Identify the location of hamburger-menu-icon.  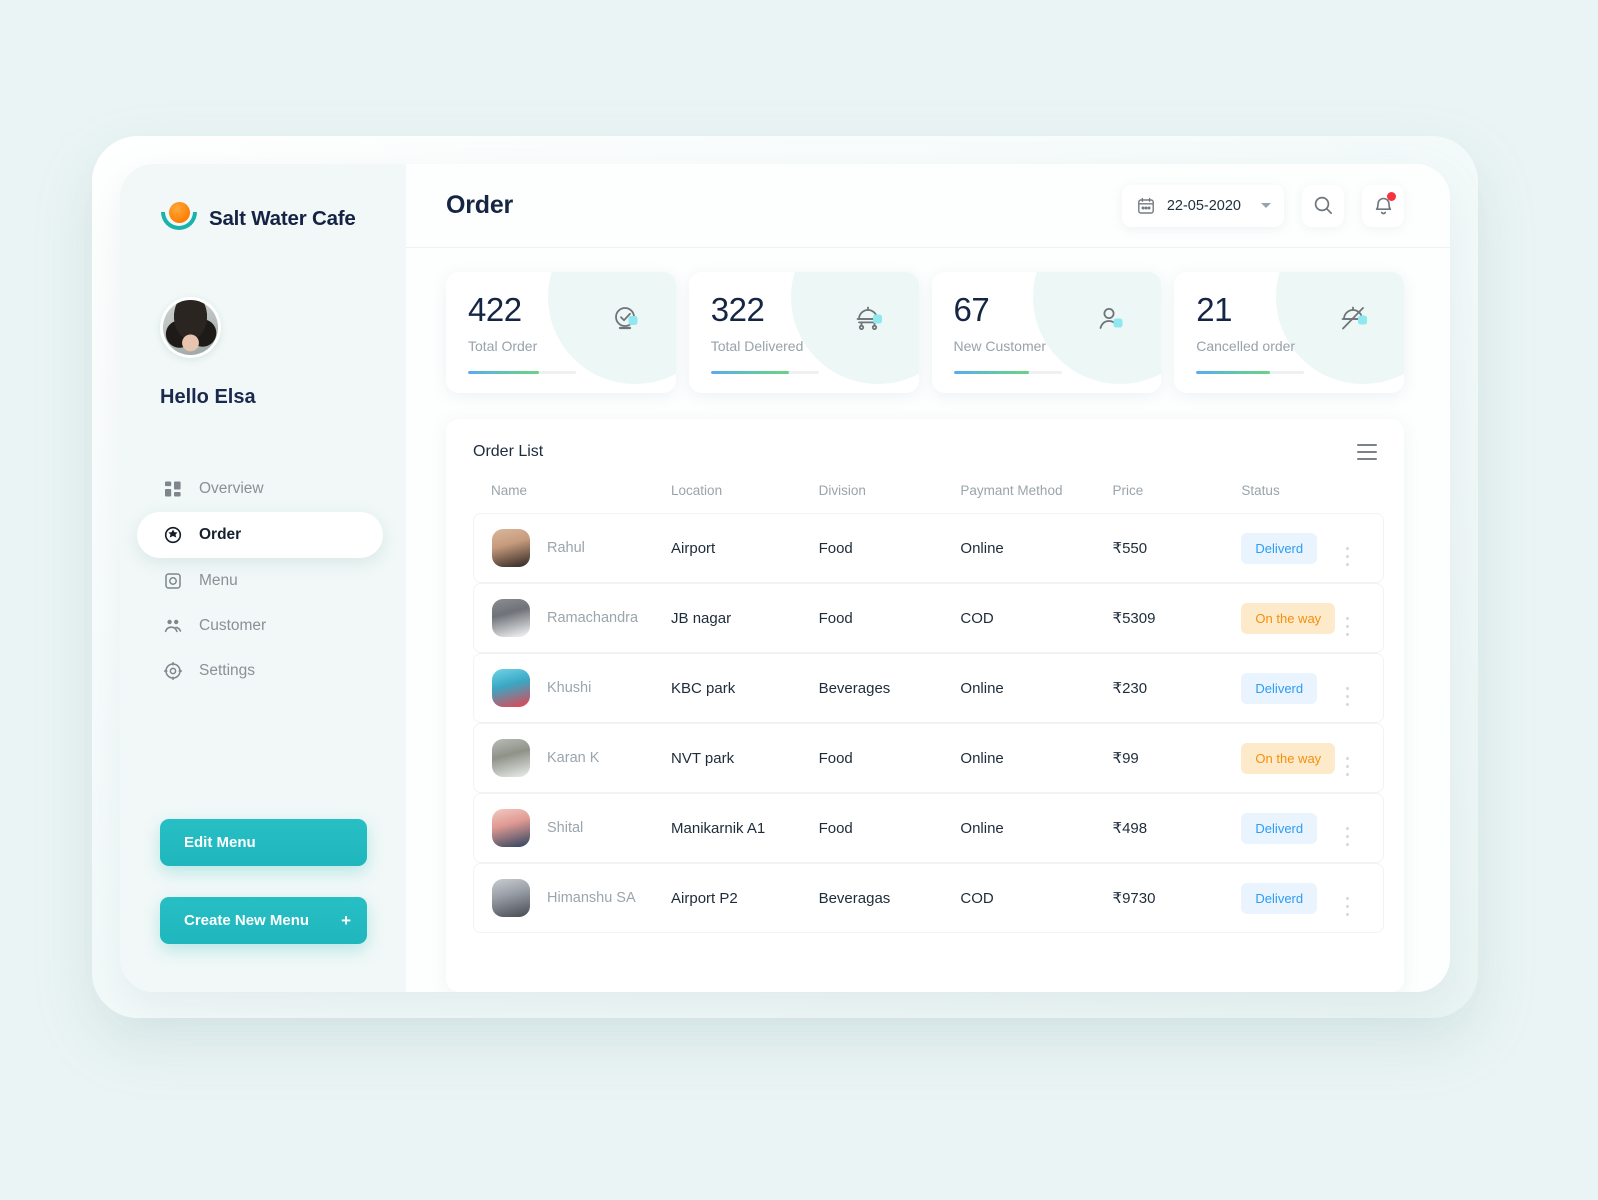
(1367, 452).